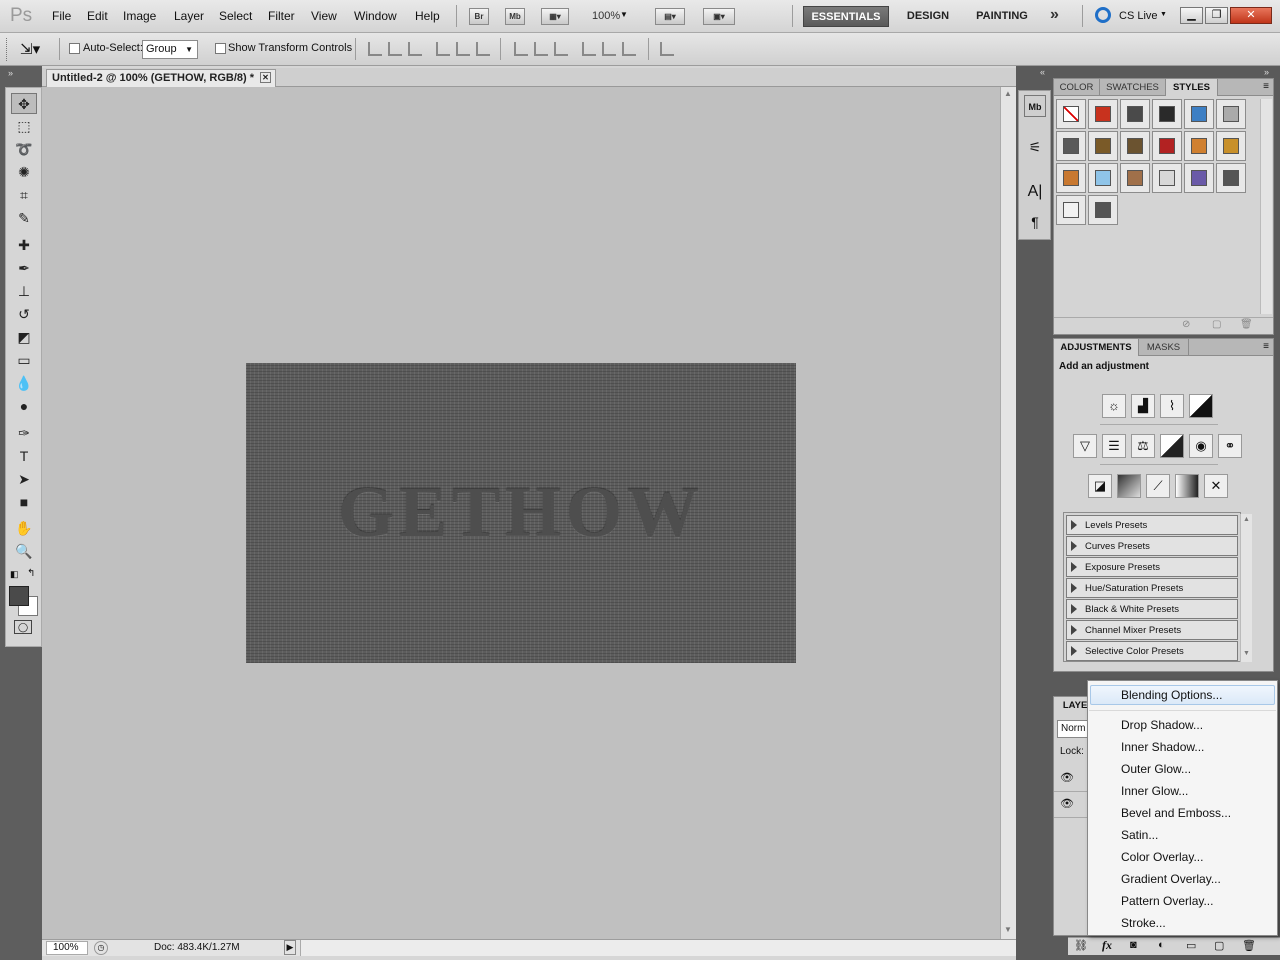 The image size is (1280, 960). Describe the element at coordinates (324, 16) in the screenshot. I see `menu-view: View` at that location.